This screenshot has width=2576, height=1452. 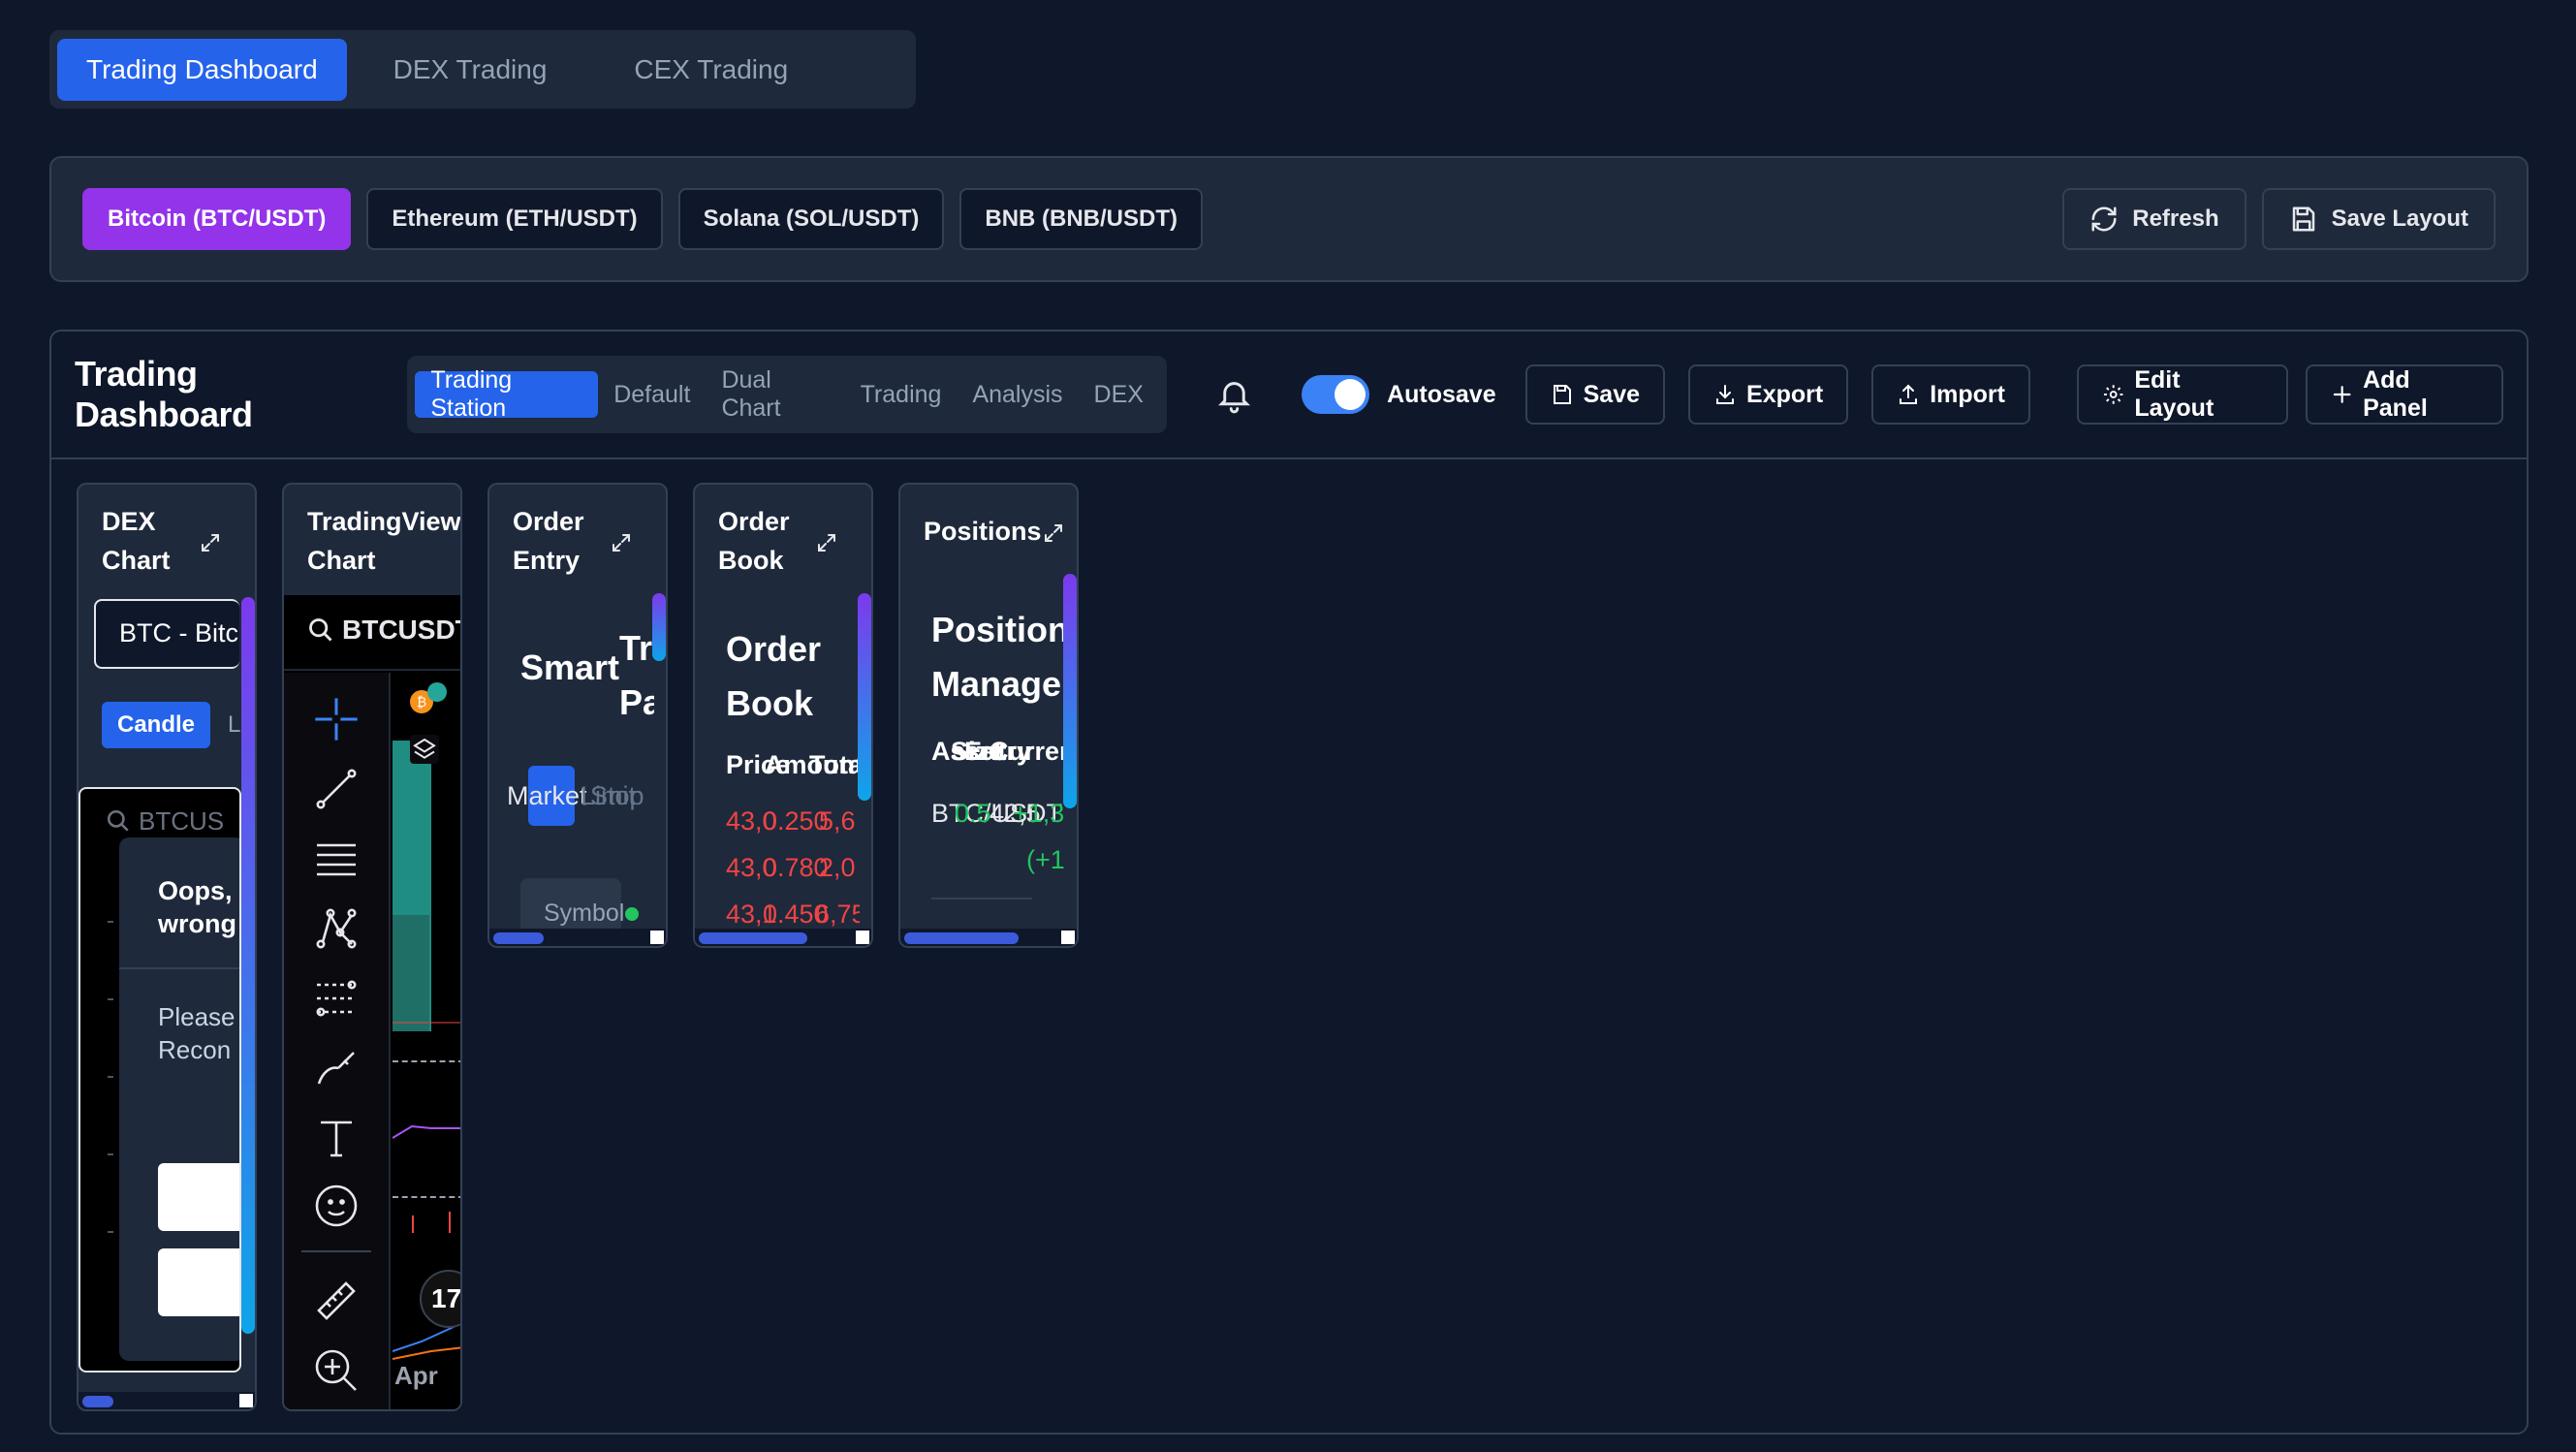 I want to click on status-dot, so click(x=632, y=914).